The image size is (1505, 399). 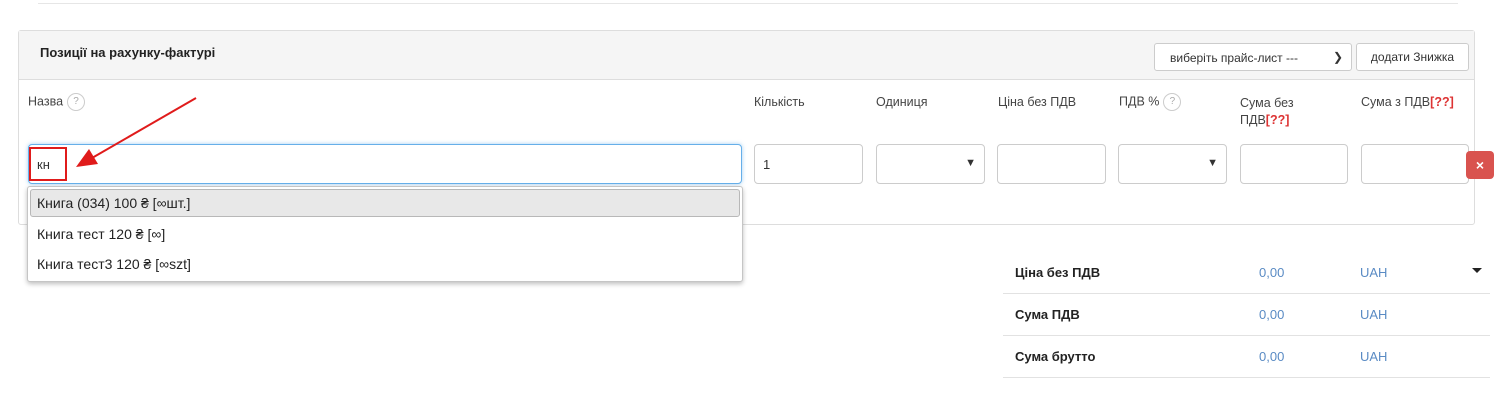 What do you see at coordinates (385, 203) in the screenshot?
I see `autocomplete-item: Книга (034) 100 ₴ [∞шт.]` at bounding box center [385, 203].